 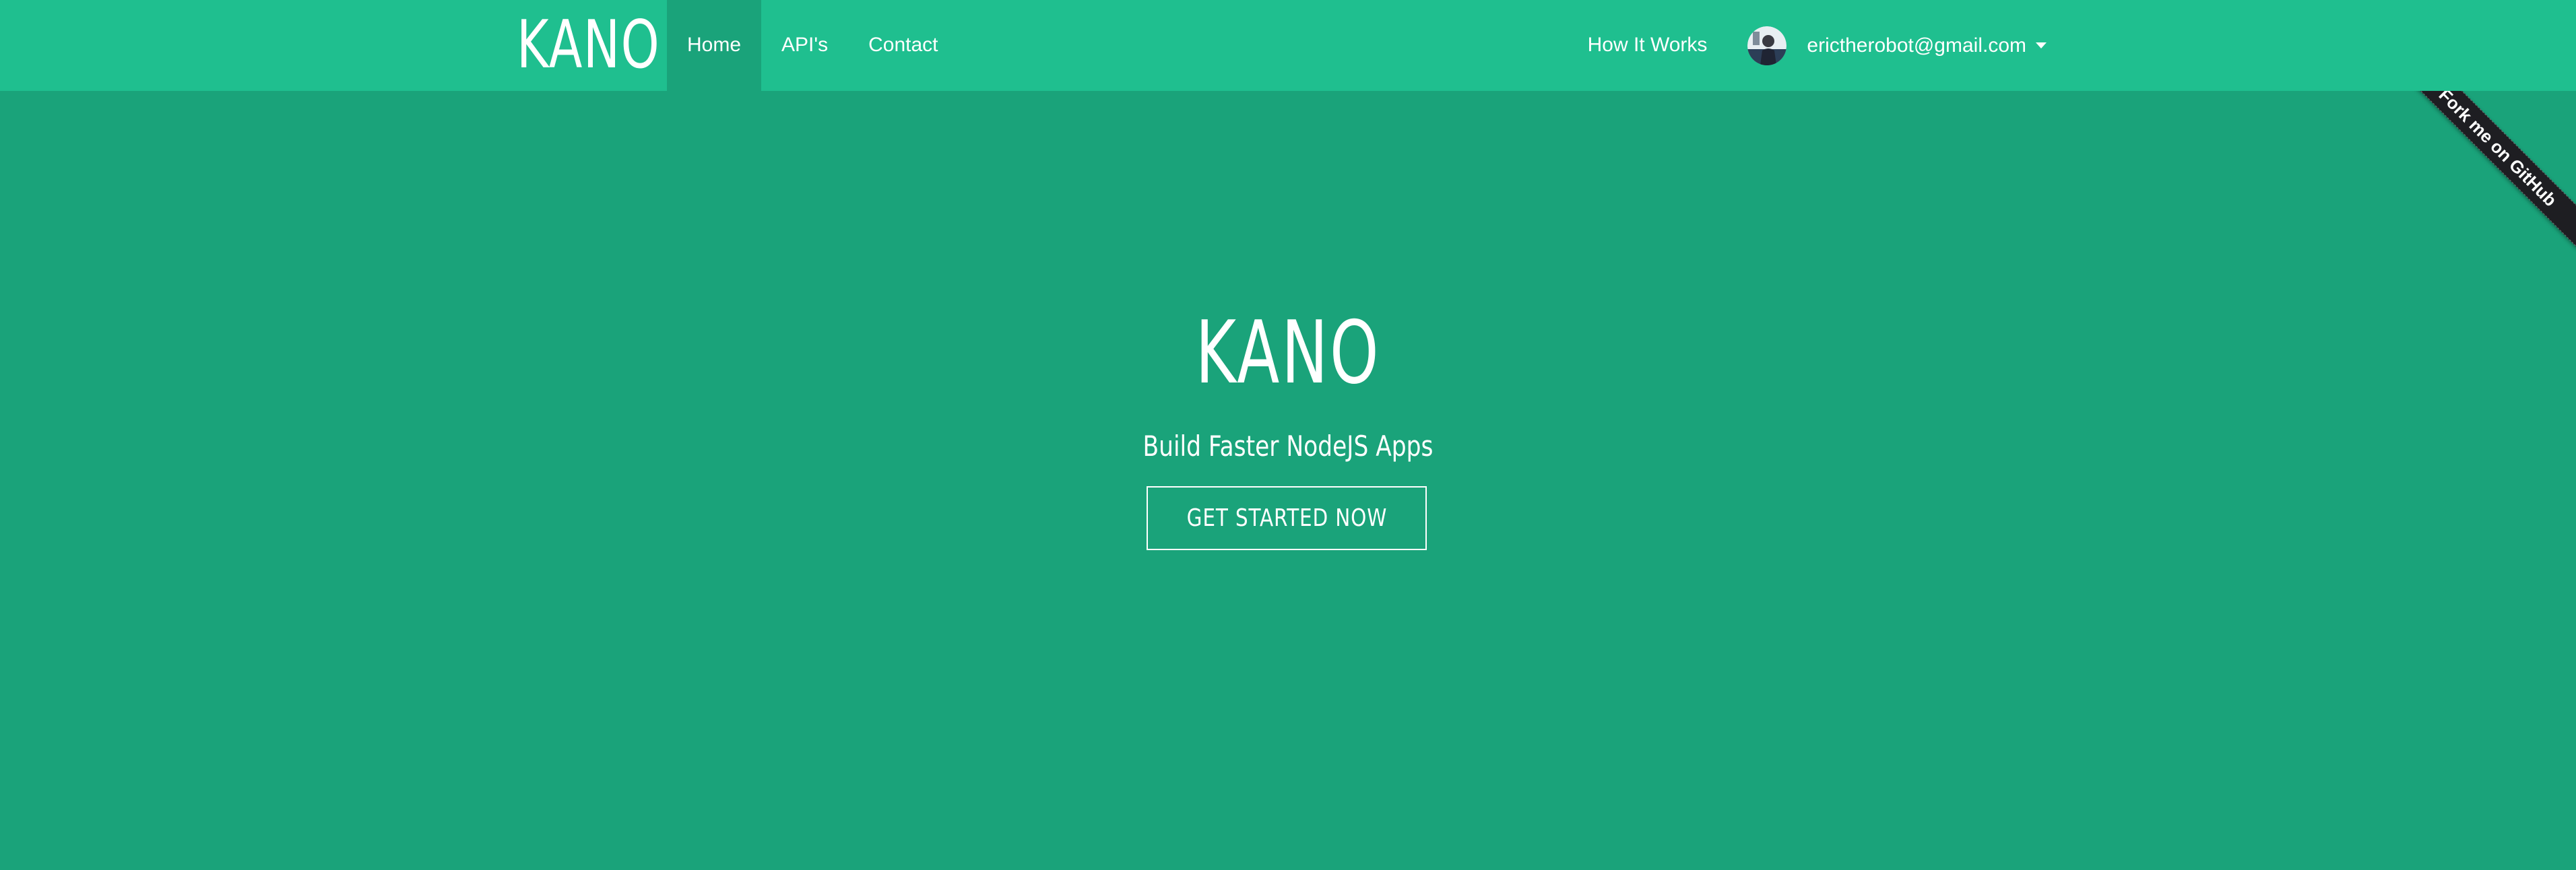 I want to click on nav-secondary: How It Works erictherobot@gmail.com, so click(x=1817, y=45).